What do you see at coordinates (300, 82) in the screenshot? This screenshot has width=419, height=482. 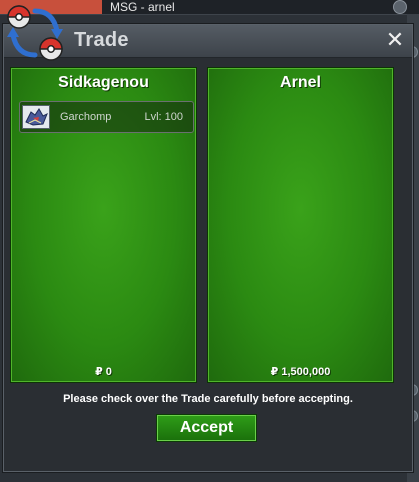 I see `partner-player-name: Arnel` at bounding box center [300, 82].